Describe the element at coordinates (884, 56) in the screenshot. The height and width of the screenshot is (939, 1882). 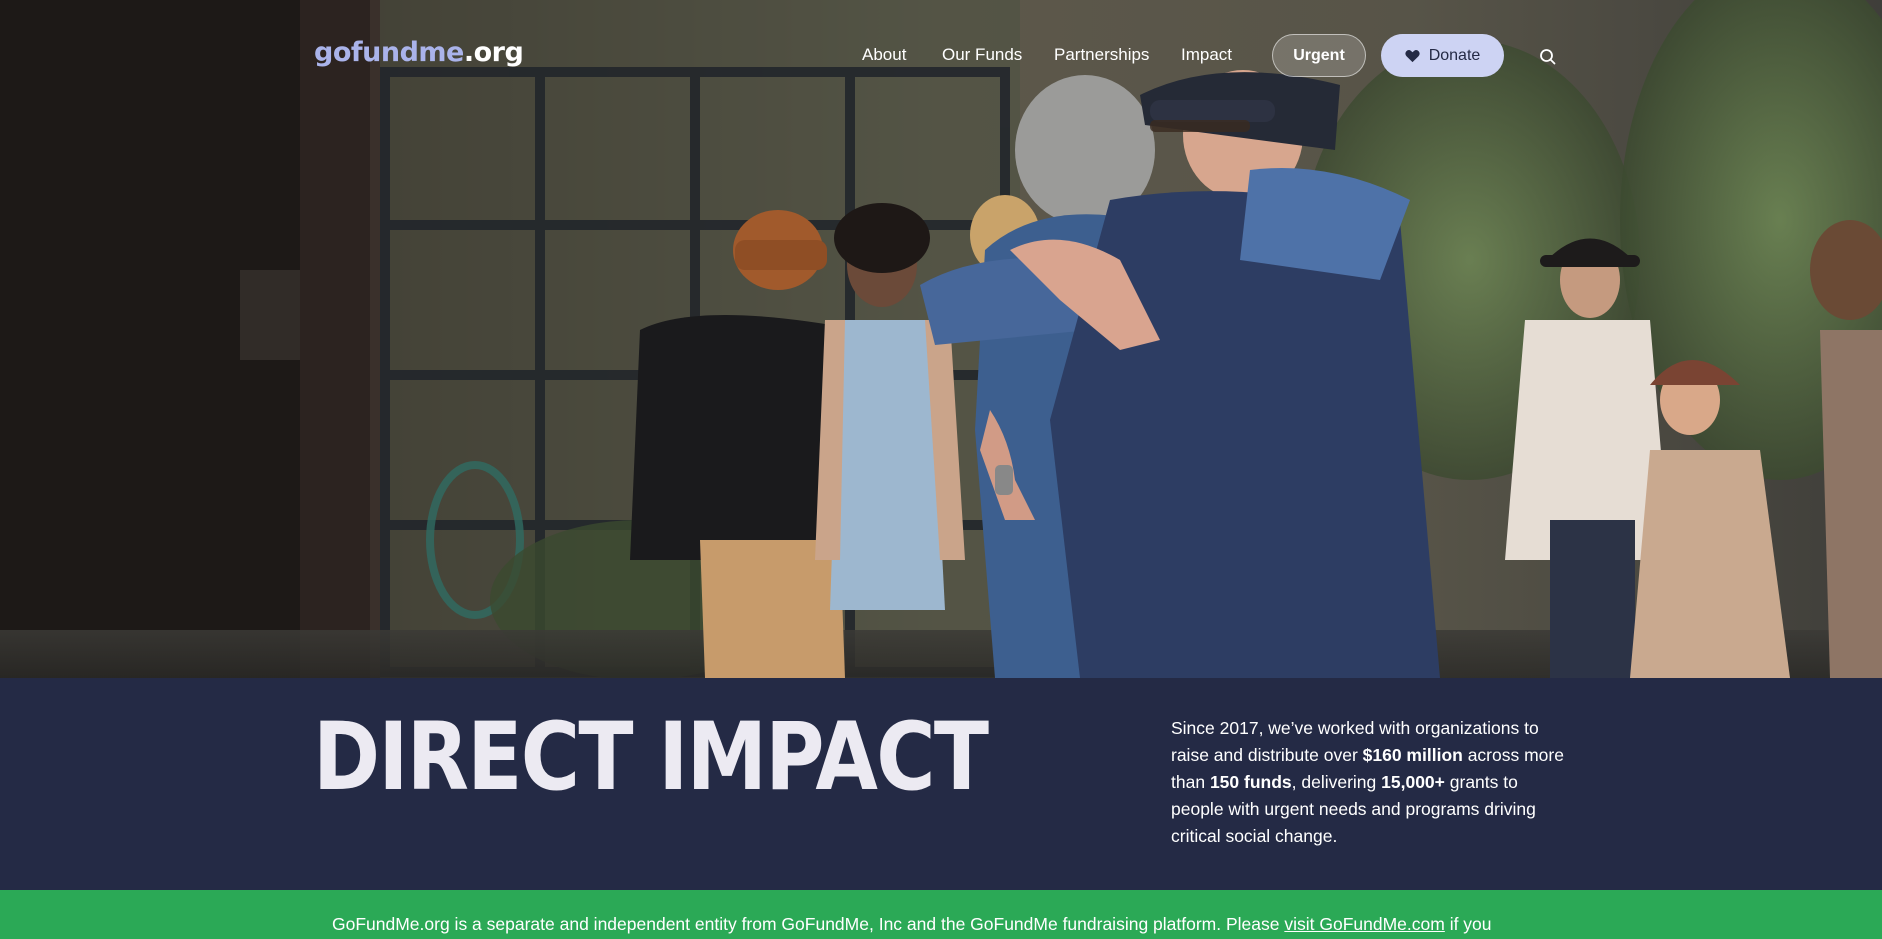
I see `nav-link-about: About` at that location.